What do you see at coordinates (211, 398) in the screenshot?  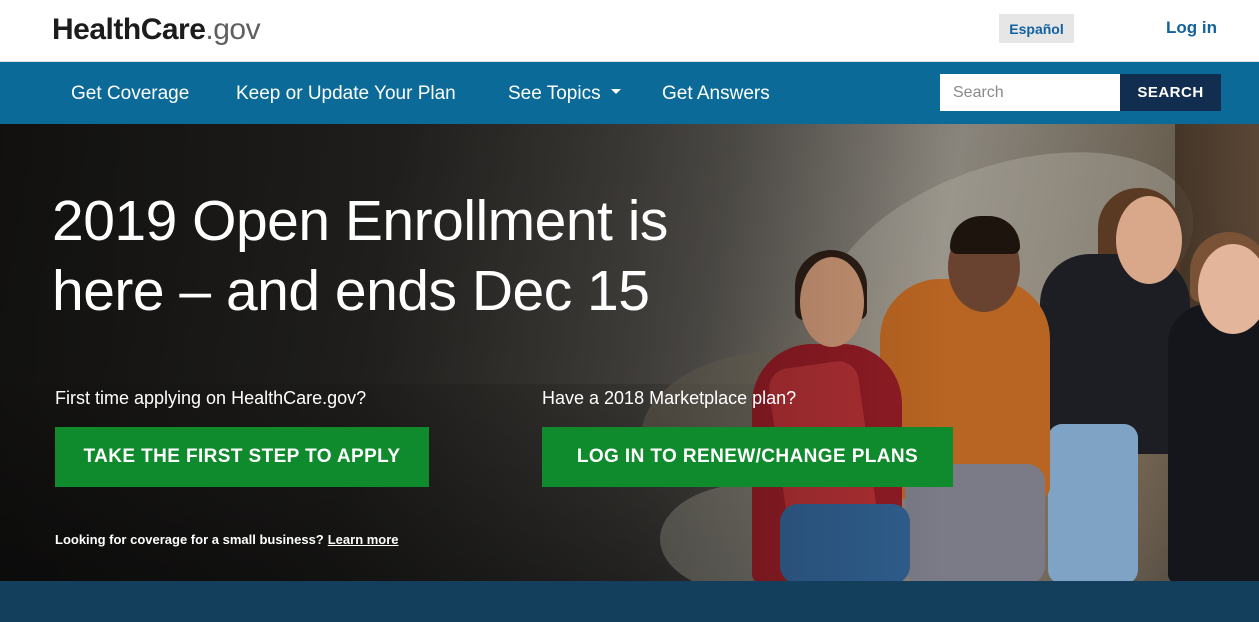 I see `first-time-prompt: First time applying on HealthCare.gov?` at bounding box center [211, 398].